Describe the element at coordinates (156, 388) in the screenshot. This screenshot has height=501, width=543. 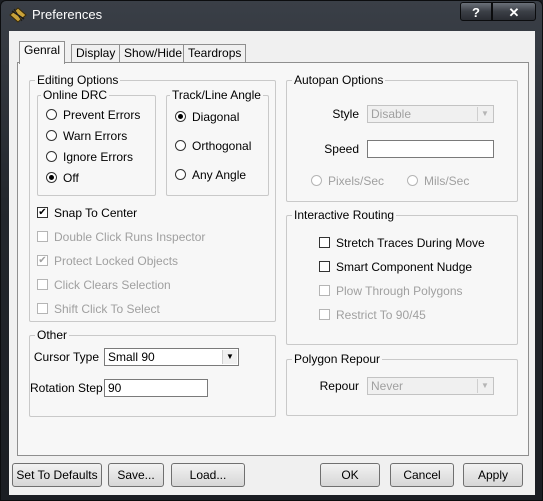
I see `rotation-step-input: 90` at that location.